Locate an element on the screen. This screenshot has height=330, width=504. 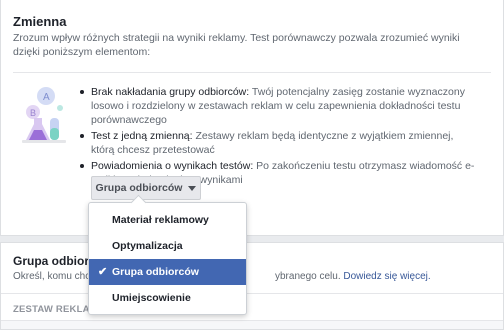
lab-flask-illustration-icon: A B is located at coordinates (44, 115).